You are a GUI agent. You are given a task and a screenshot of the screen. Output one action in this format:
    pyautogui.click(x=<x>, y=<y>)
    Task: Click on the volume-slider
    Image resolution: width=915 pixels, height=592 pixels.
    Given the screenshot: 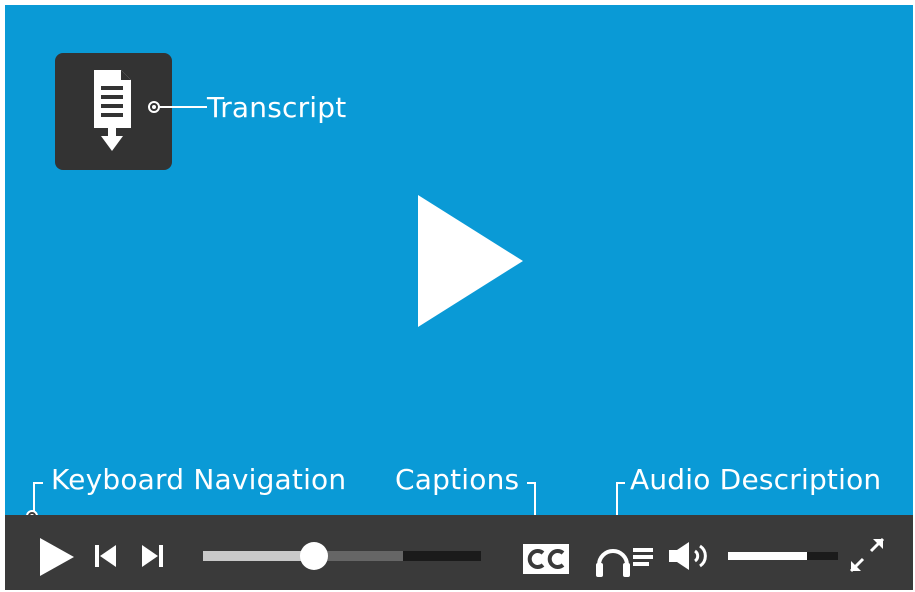 What is the action you would take?
    pyautogui.click(x=783, y=556)
    